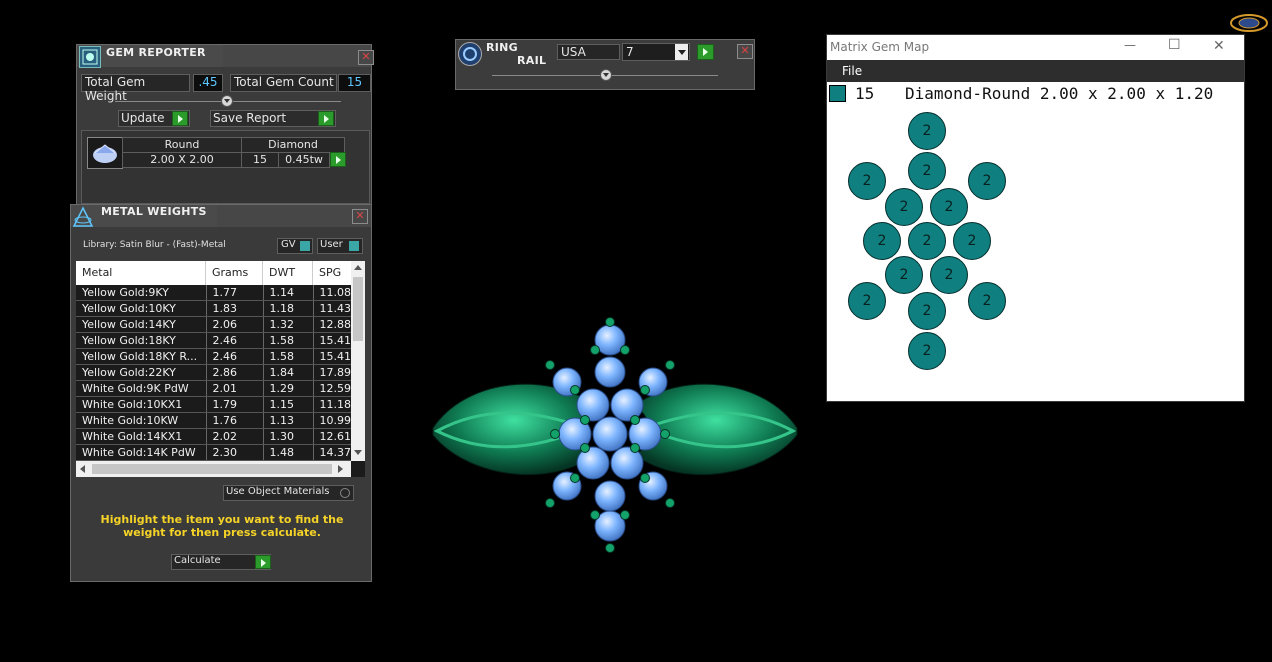  What do you see at coordinates (235, 308) in the screenshot?
I see `grams-cell: 1.83` at bounding box center [235, 308].